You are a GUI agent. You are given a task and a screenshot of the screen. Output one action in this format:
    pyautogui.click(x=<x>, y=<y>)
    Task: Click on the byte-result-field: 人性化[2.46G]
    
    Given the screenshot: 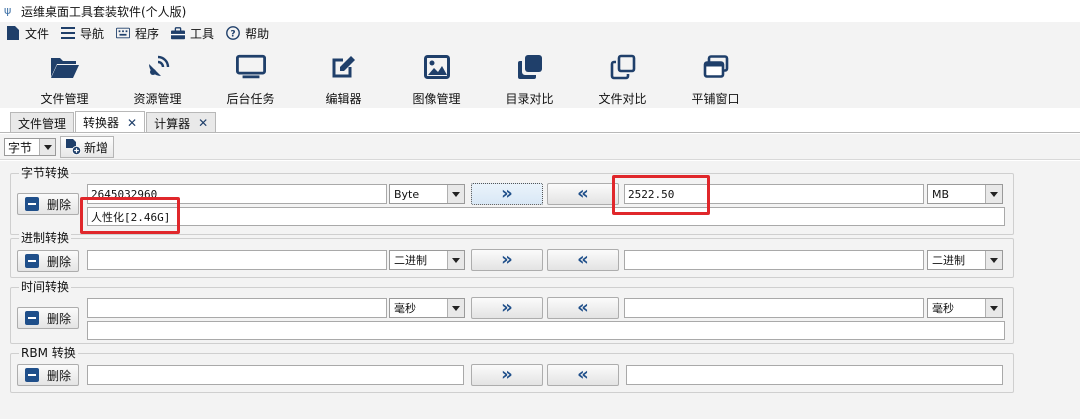 What is the action you would take?
    pyautogui.click(x=546, y=216)
    